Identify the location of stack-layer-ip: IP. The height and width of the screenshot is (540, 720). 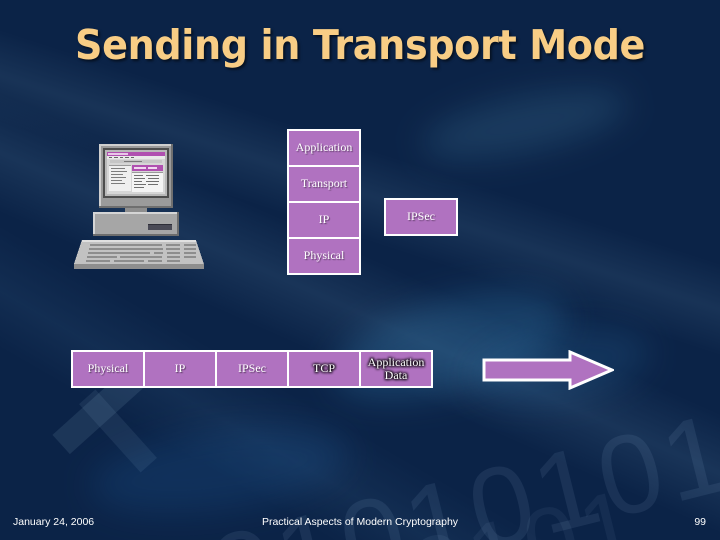
(324, 220).